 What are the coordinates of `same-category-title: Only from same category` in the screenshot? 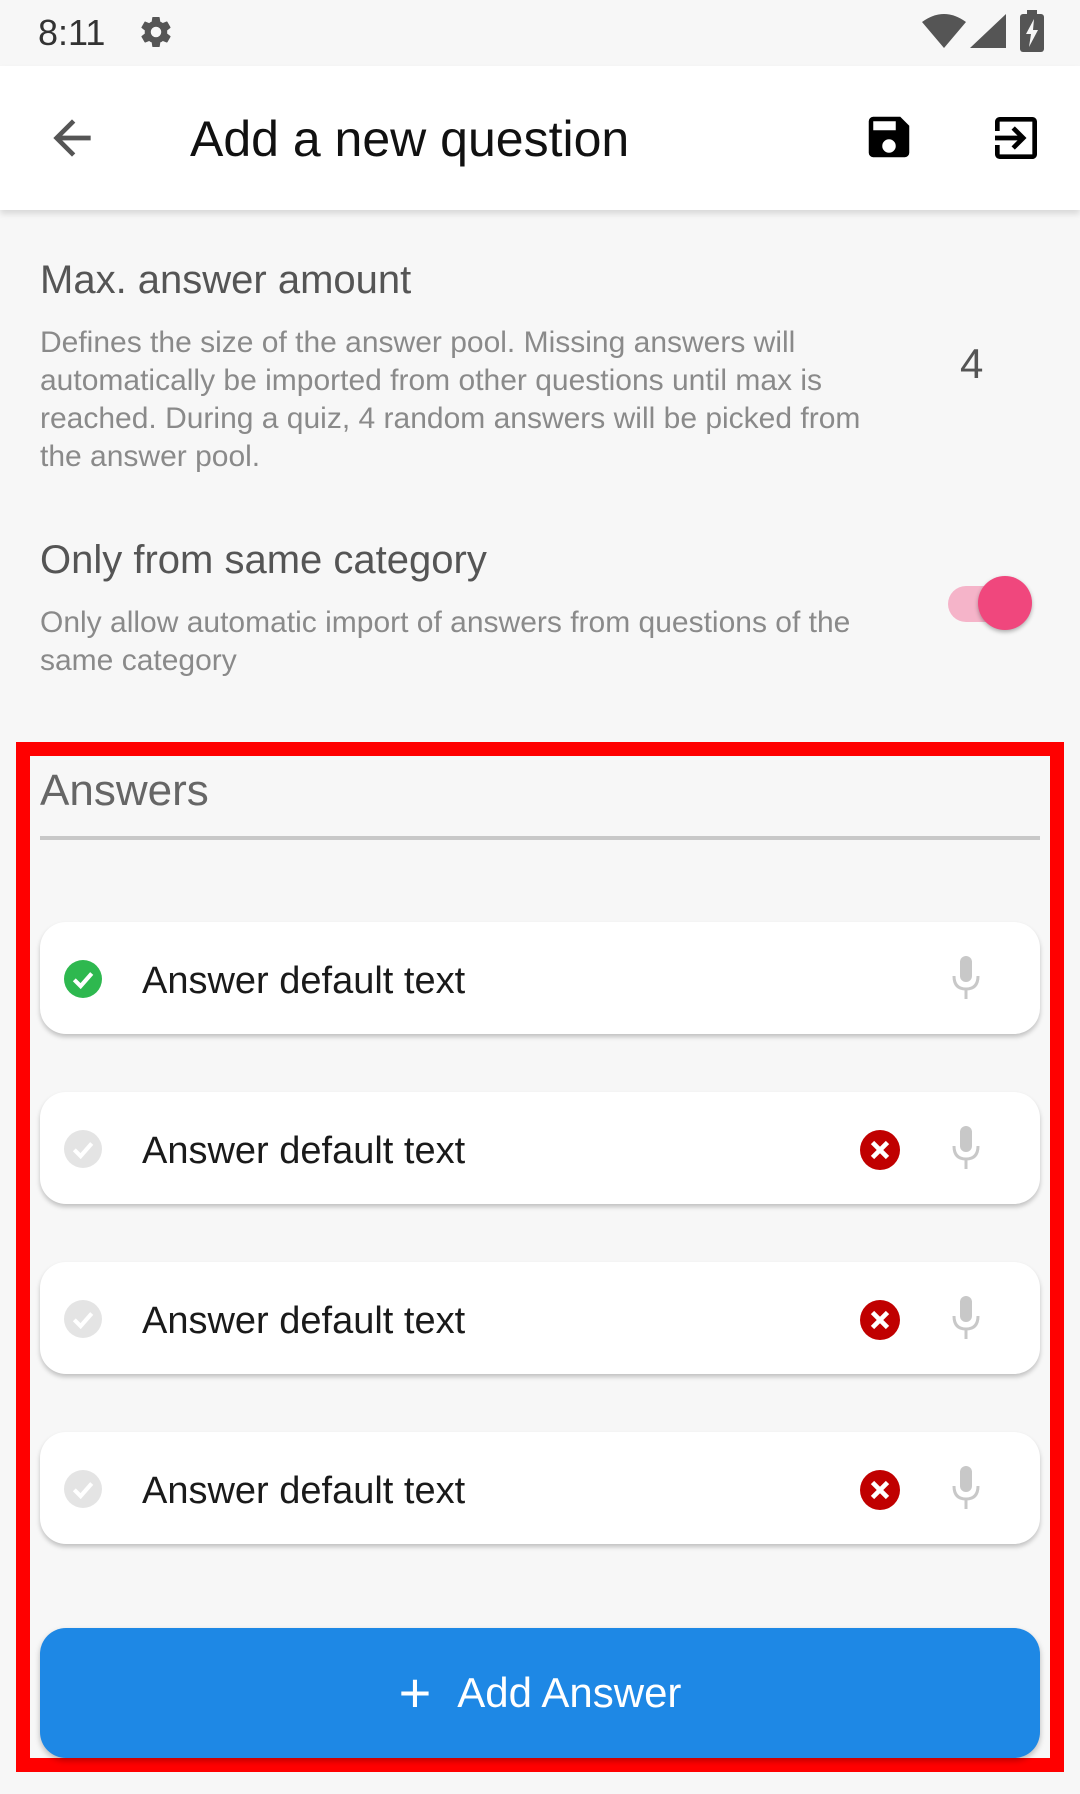 It's located at (263, 560).